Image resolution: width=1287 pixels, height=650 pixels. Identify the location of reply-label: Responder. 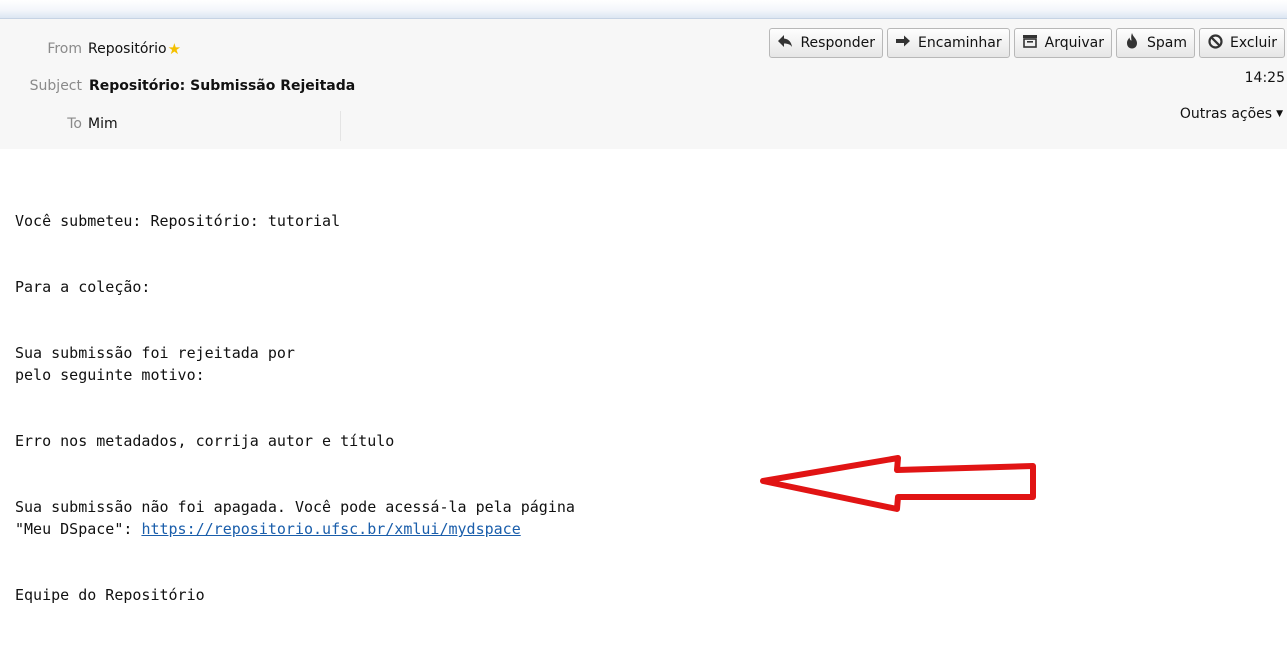
(838, 43).